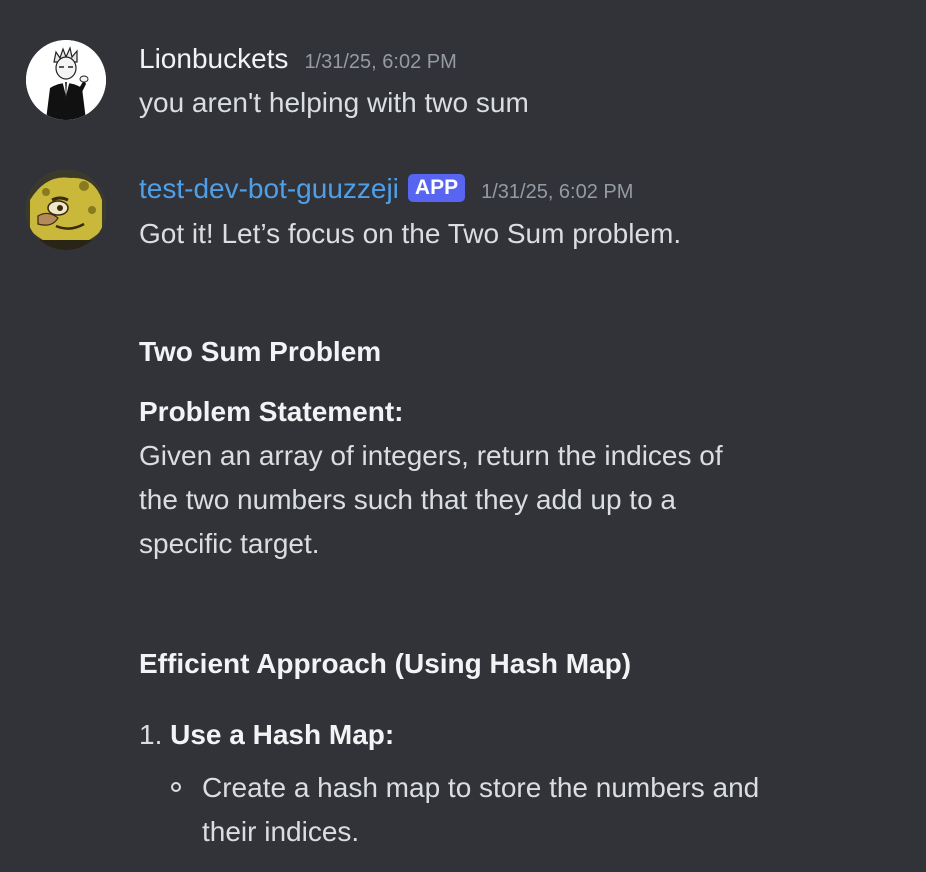 The height and width of the screenshot is (872, 926). Describe the element at coordinates (436, 188) in the screenshot. I see `app-badge: APP` at that location.